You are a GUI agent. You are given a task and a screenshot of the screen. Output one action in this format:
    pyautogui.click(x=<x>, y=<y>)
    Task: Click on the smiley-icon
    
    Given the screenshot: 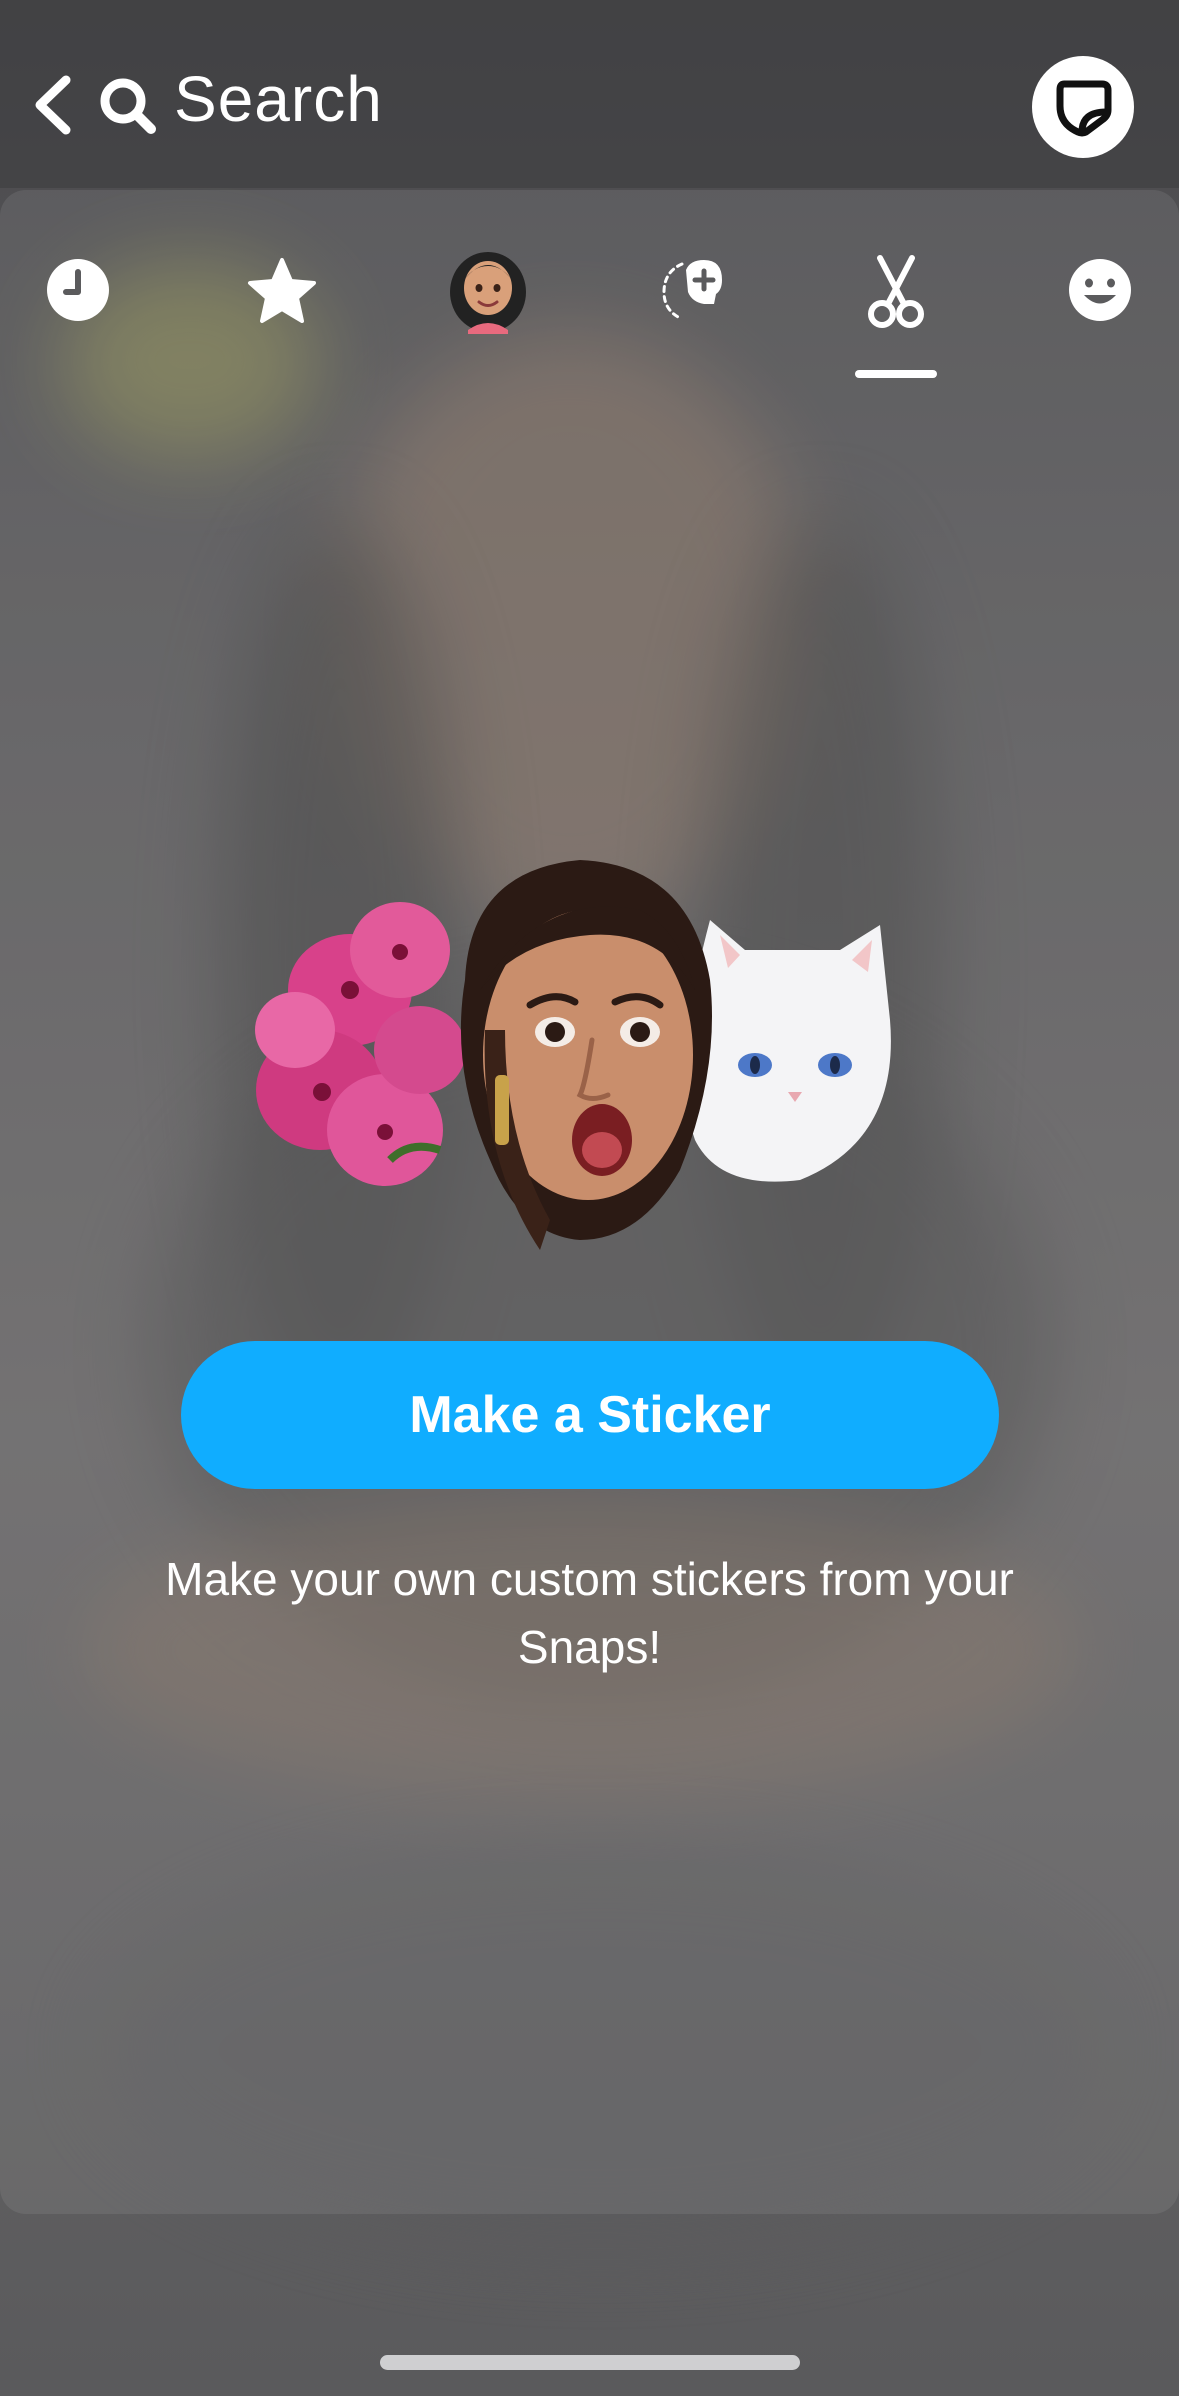 What is the action you would take?
    pyautogui.click(x=1100, y=290)
    